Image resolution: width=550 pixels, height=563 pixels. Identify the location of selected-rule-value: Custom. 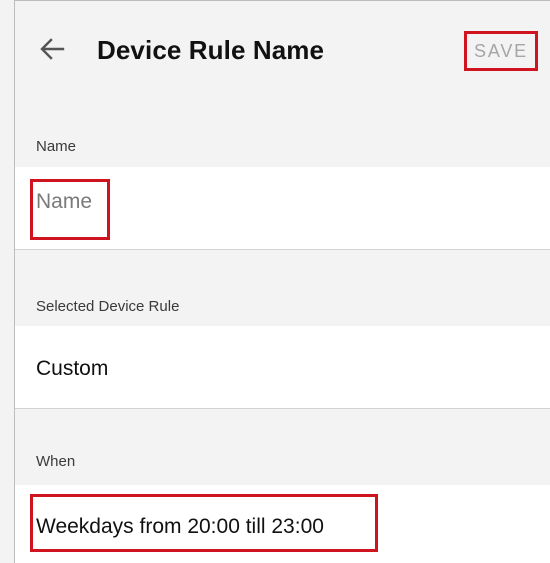
(72, 368).